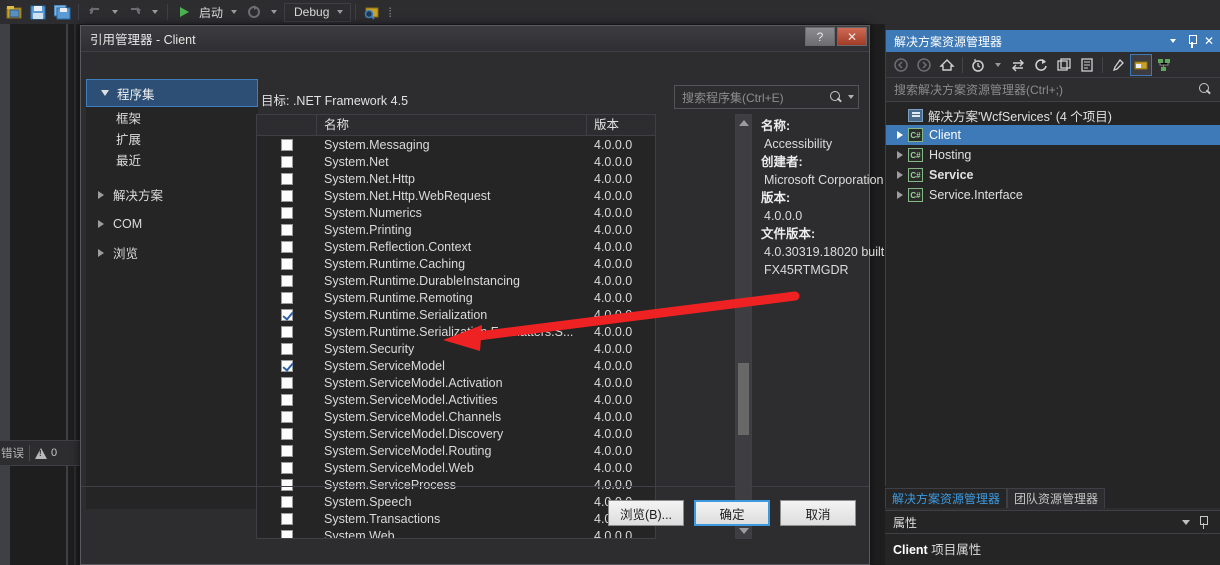  I want to click on table-row: System.Printing 4.0.0.0, so click(456, 229).